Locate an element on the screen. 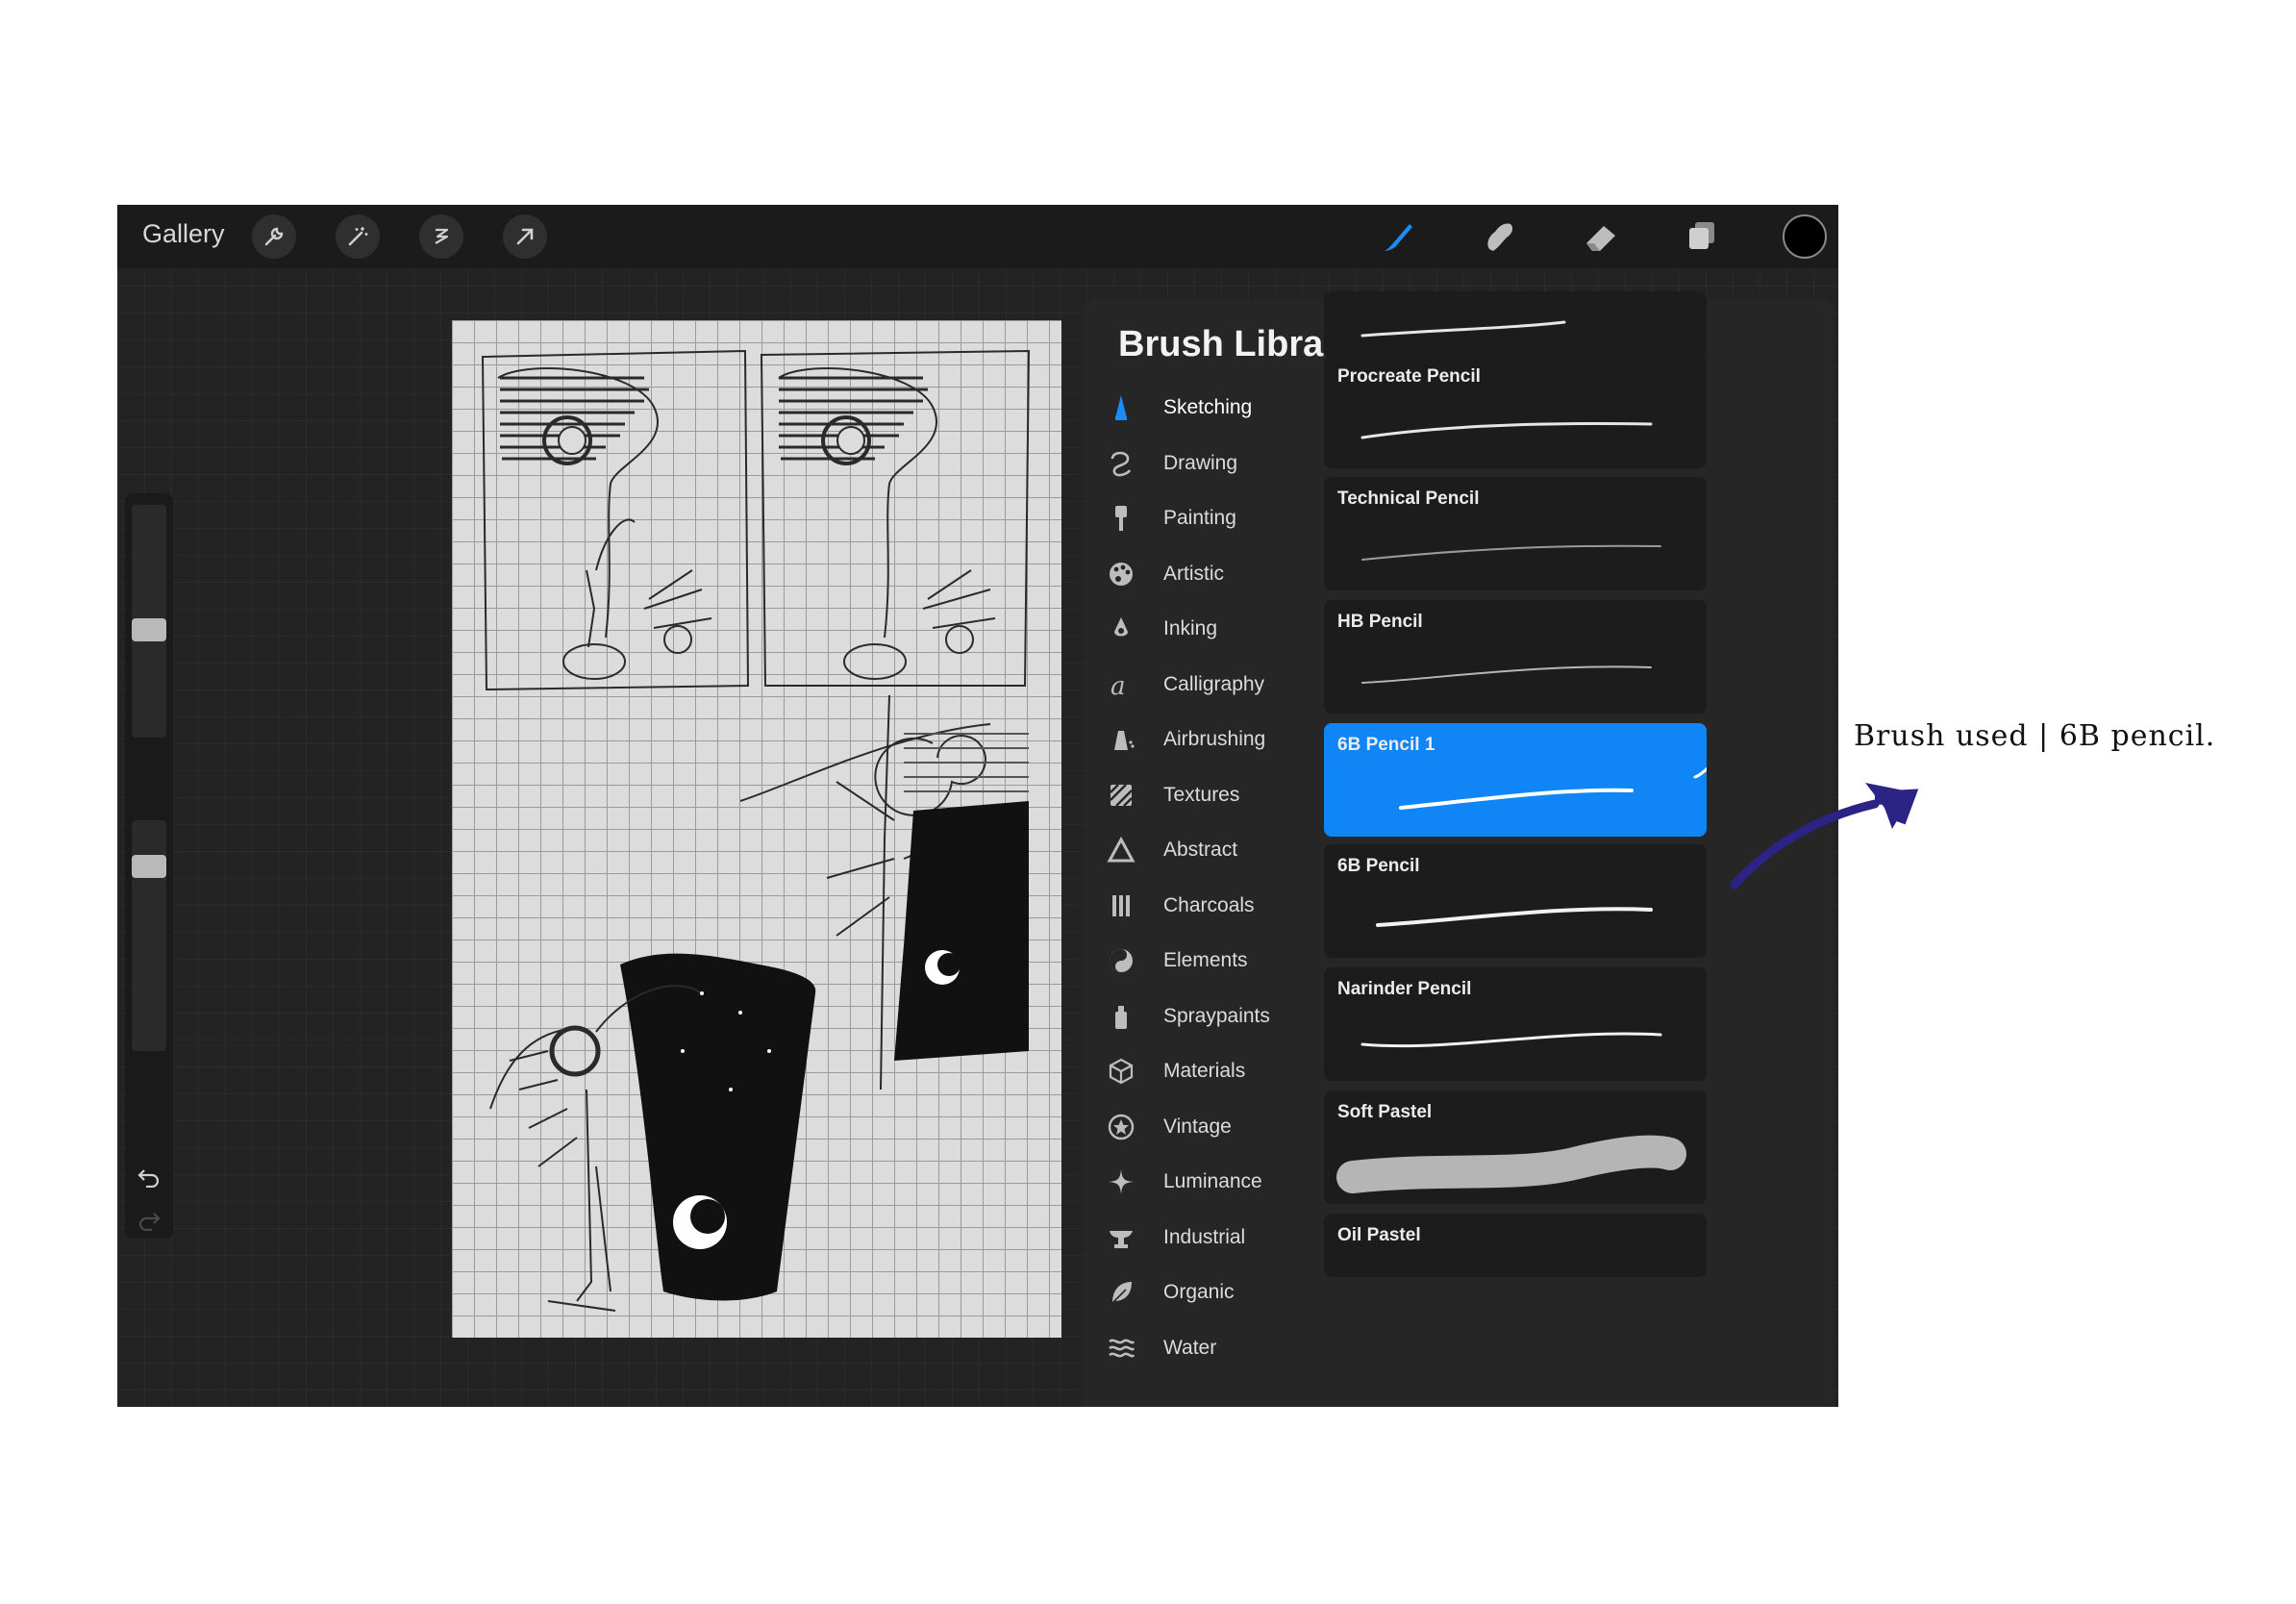 This screenshot has height=1604, width=2296. category-water: Water is located at coordinates (1208, 1349).